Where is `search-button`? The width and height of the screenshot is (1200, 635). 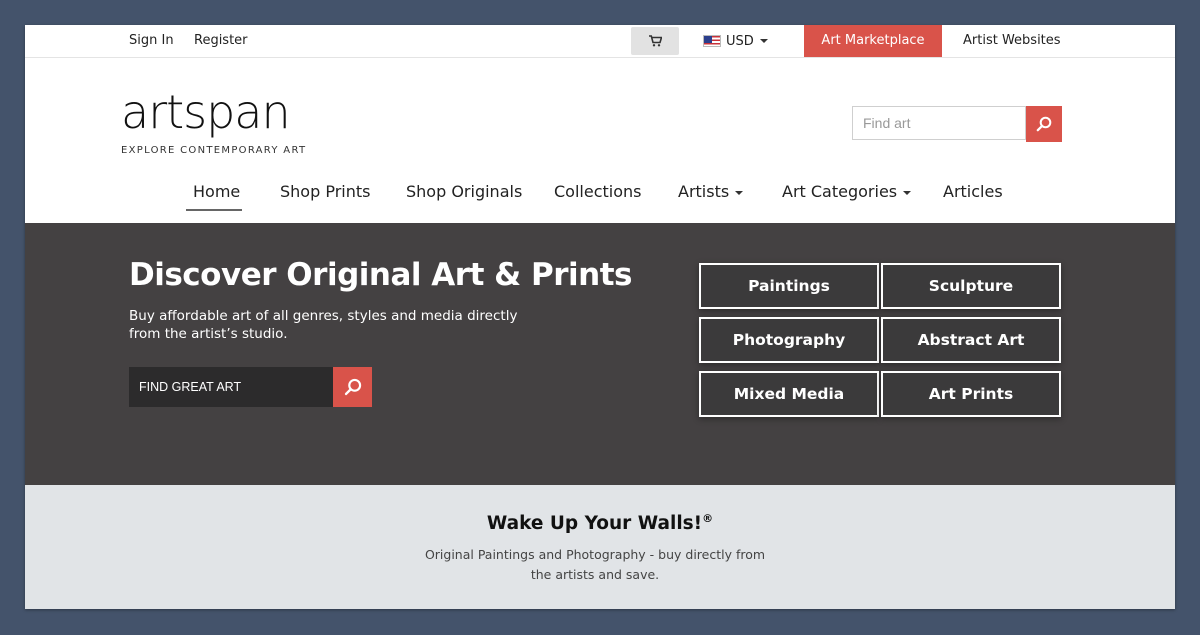
search-button is located at coordinates (1044, 124).